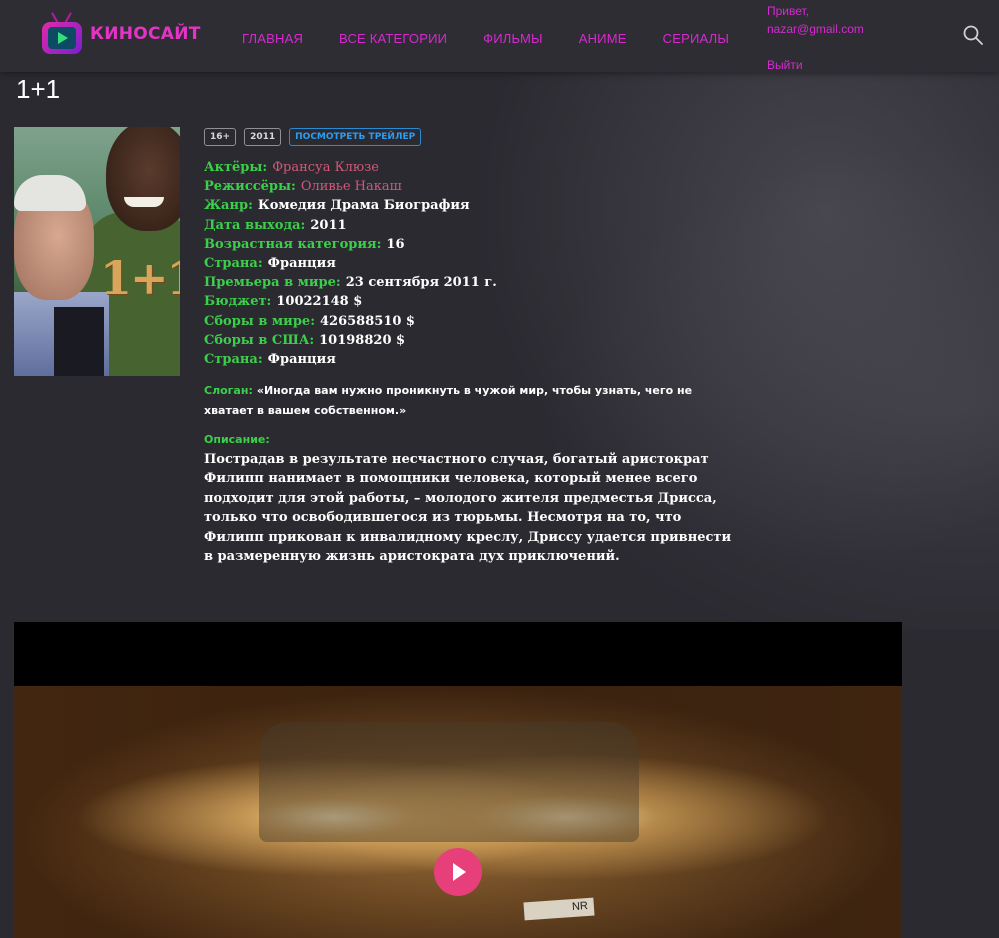 This screenshot has width=999, height=938. What do you see at coordinates (973, 35) in the screenshot?
I see `search-icon` at bounding box center [973, 35].